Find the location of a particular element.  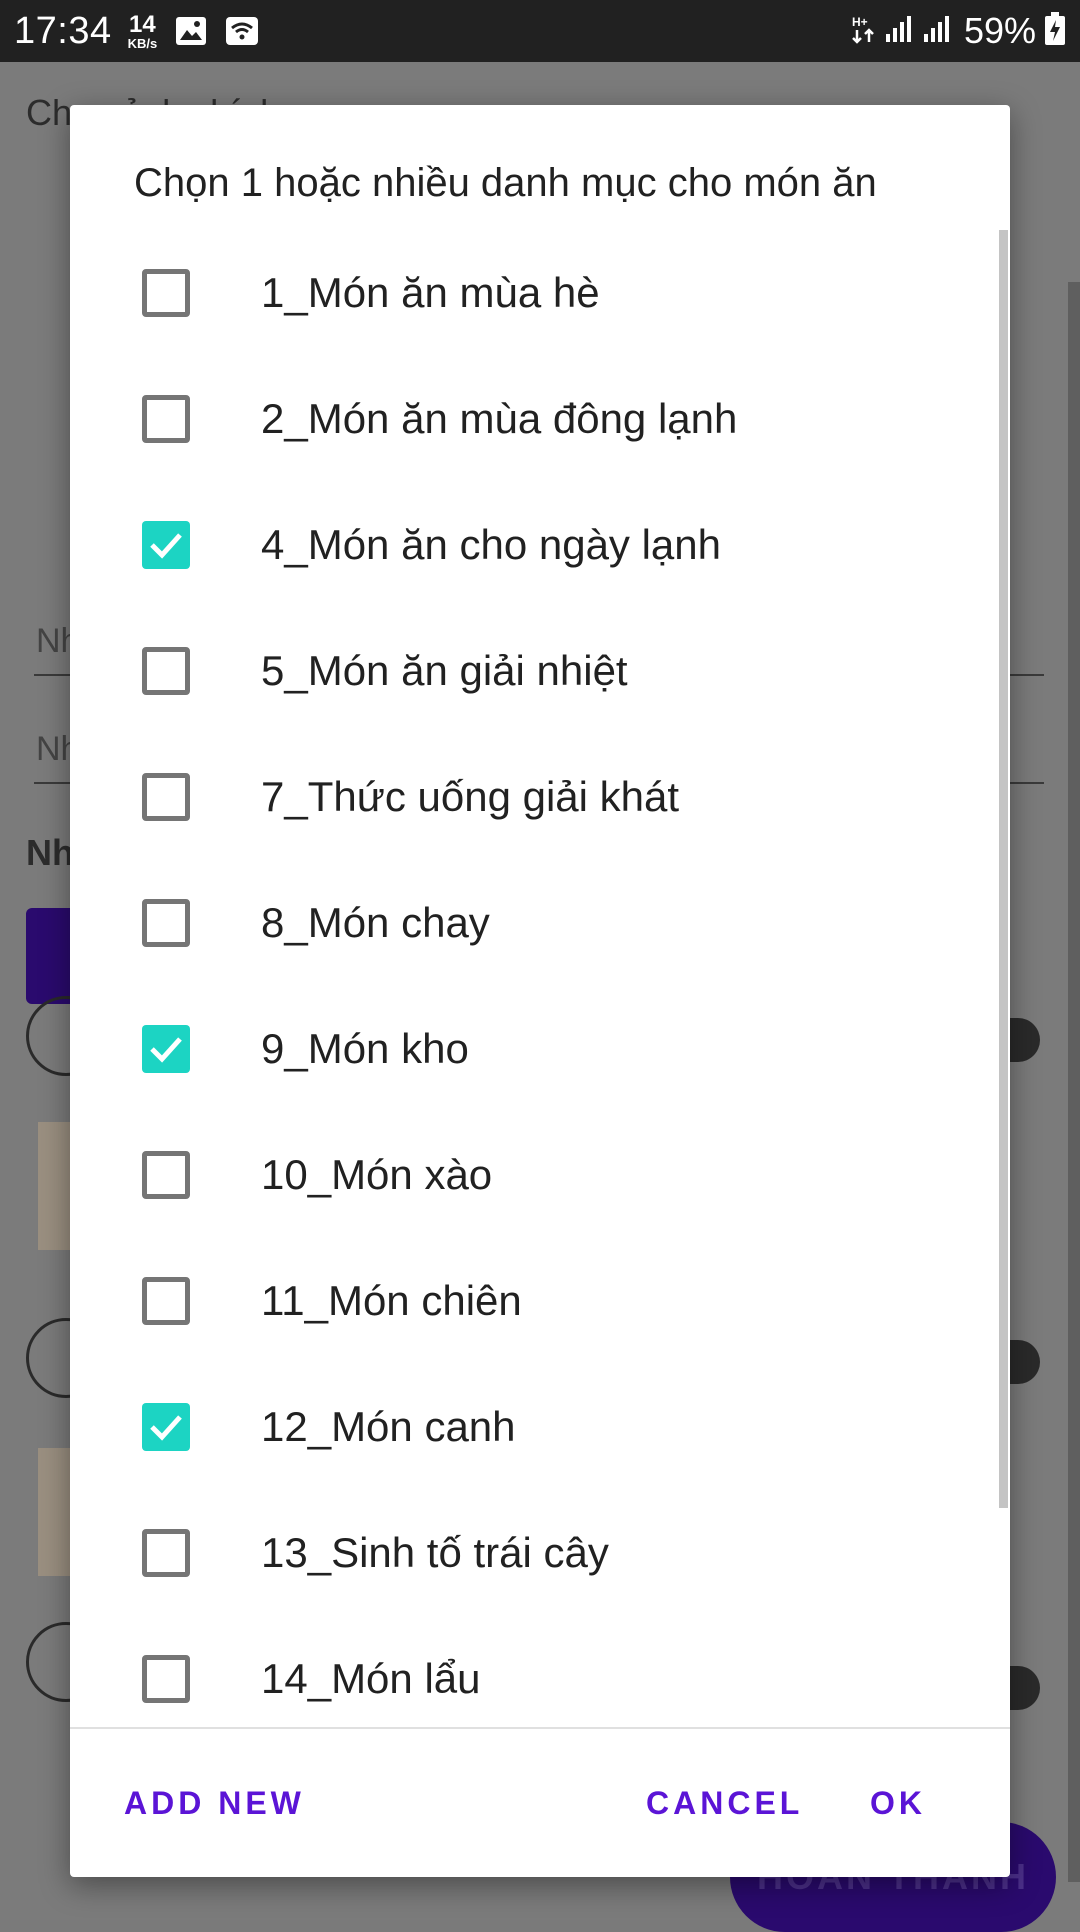

list-item: 1_Món ăn mùa hè is located at coordinates (540, 293).